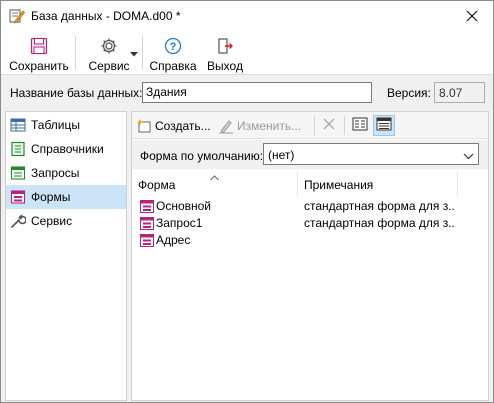  I want to click on table-row: Адрес, so click(310, 240).